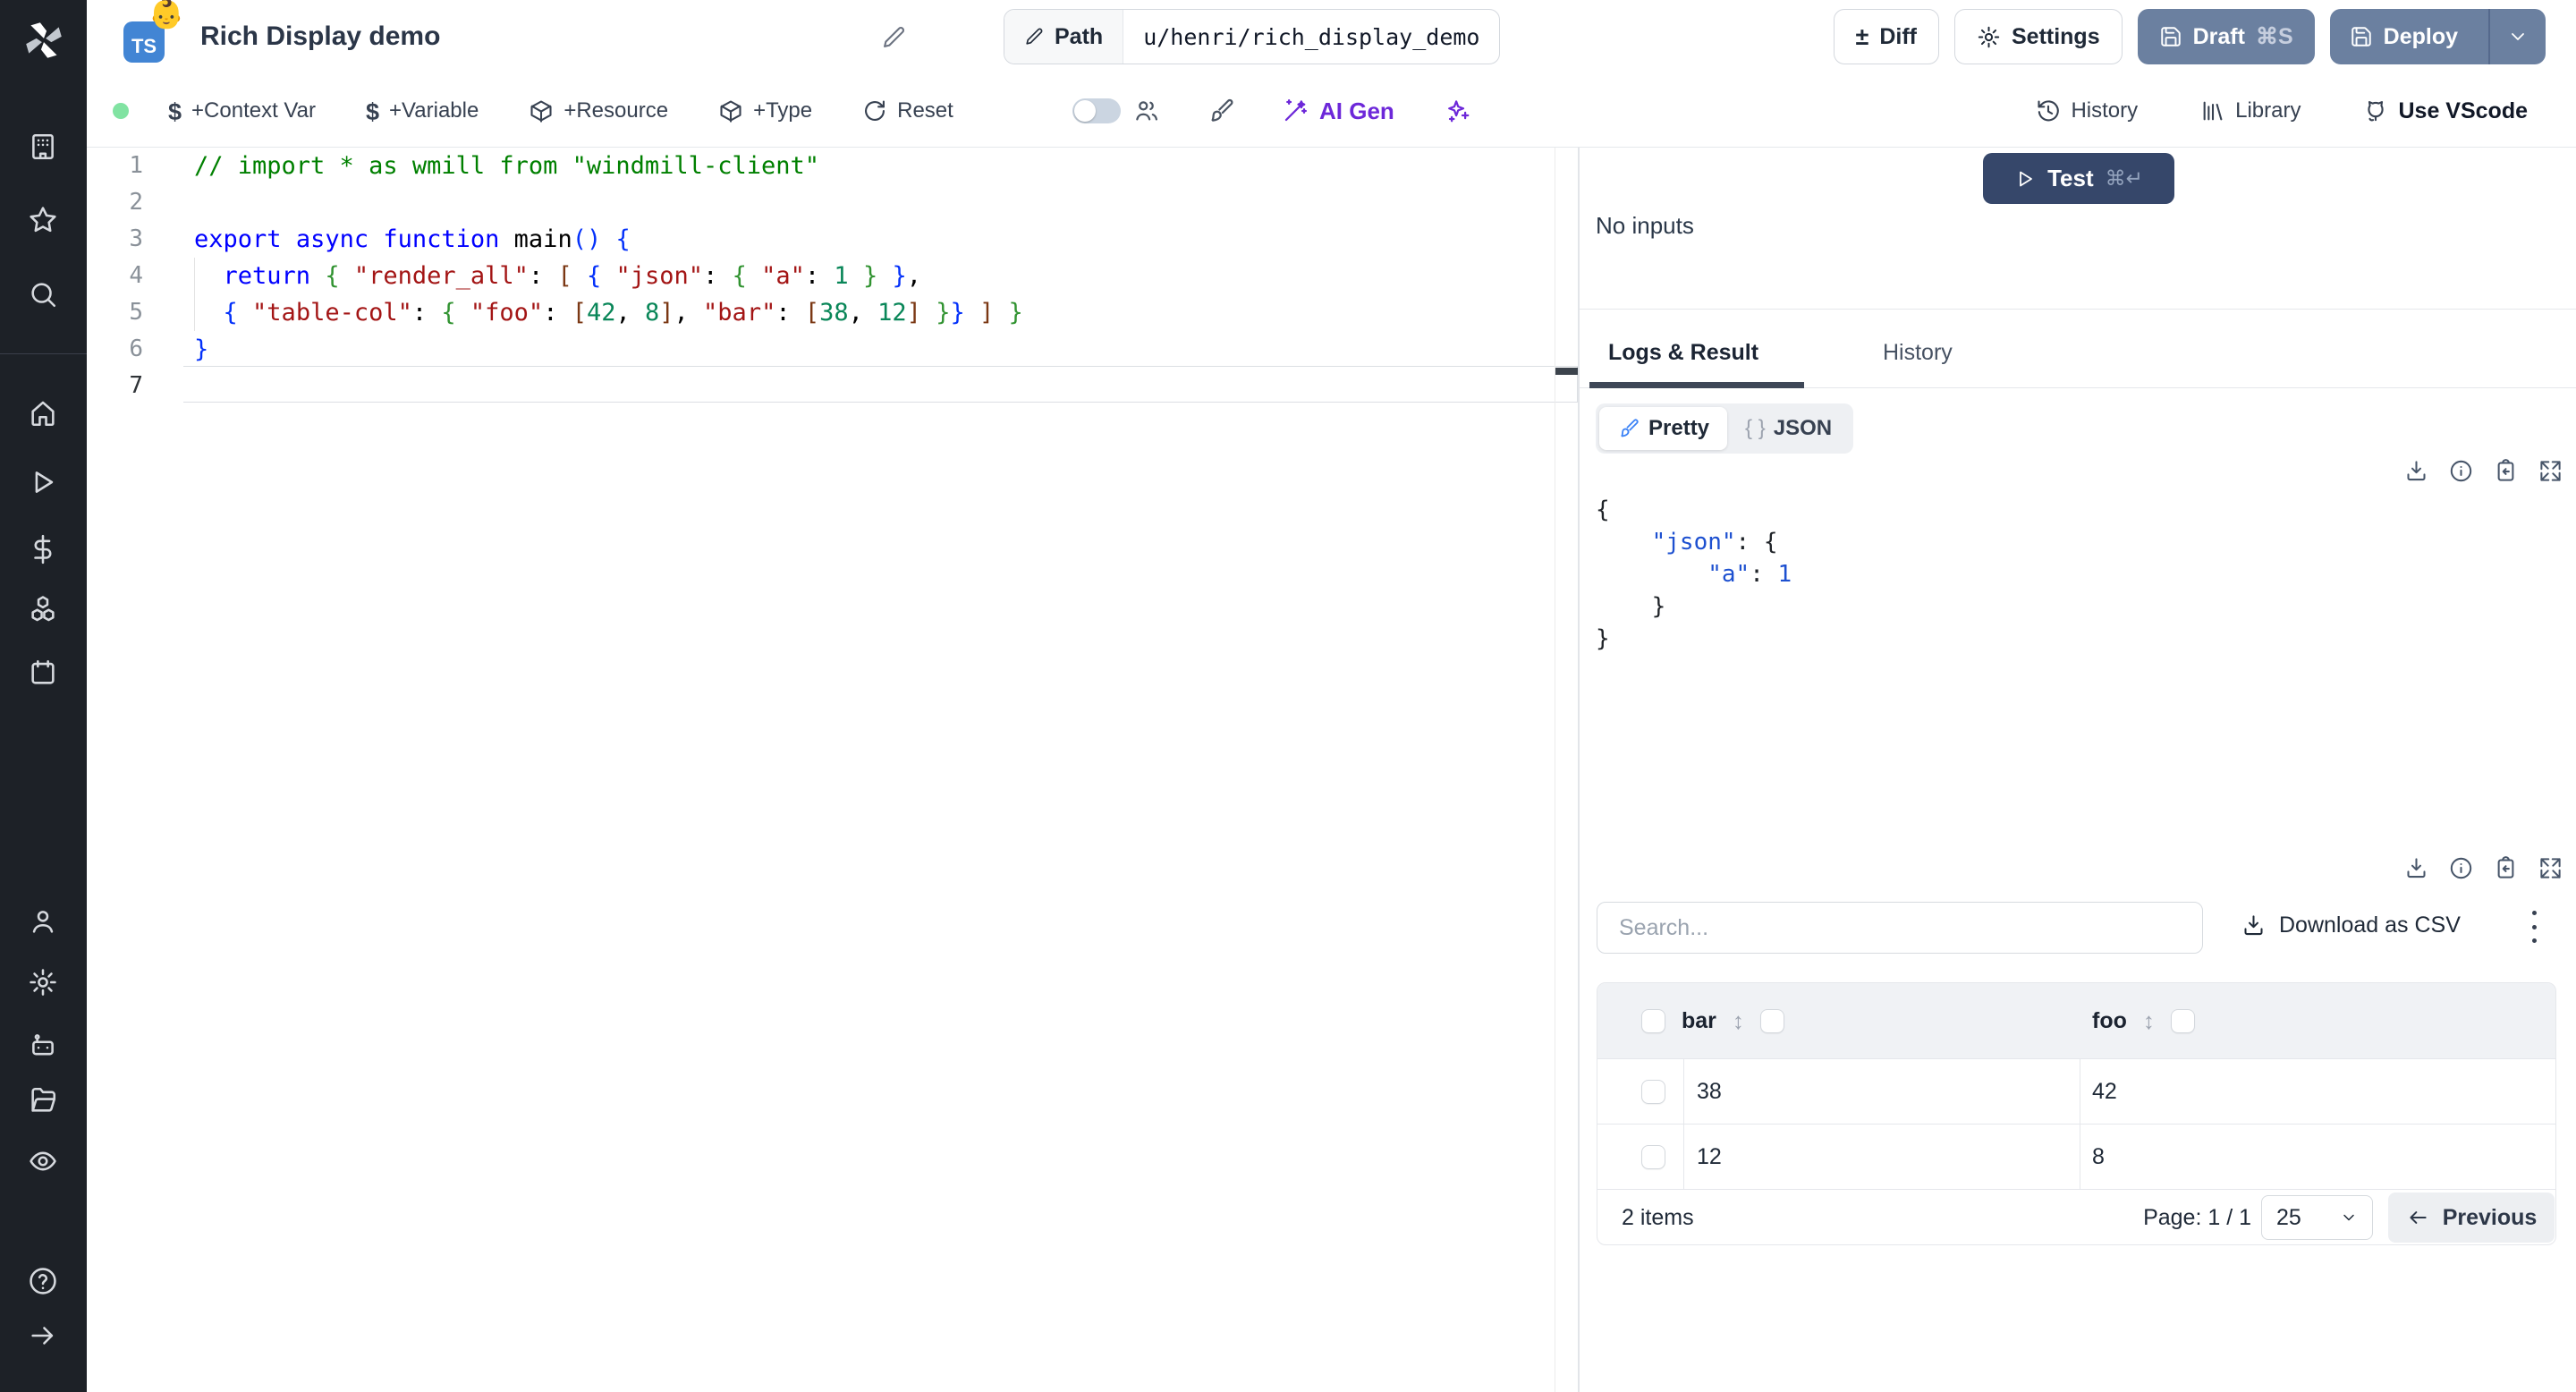 The image size is (2576, 1392). I want to click on download-csv-button: Download as CSV, so click(2351, 925).